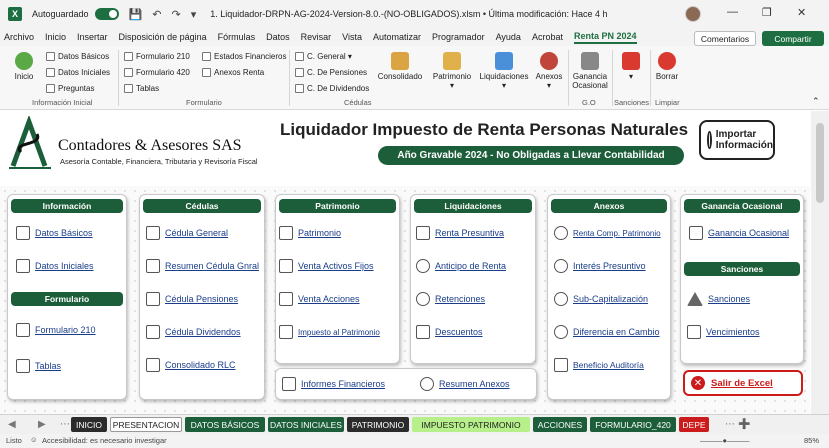  I want to click on tab-more-icon: ⋯, so click(65, 424).